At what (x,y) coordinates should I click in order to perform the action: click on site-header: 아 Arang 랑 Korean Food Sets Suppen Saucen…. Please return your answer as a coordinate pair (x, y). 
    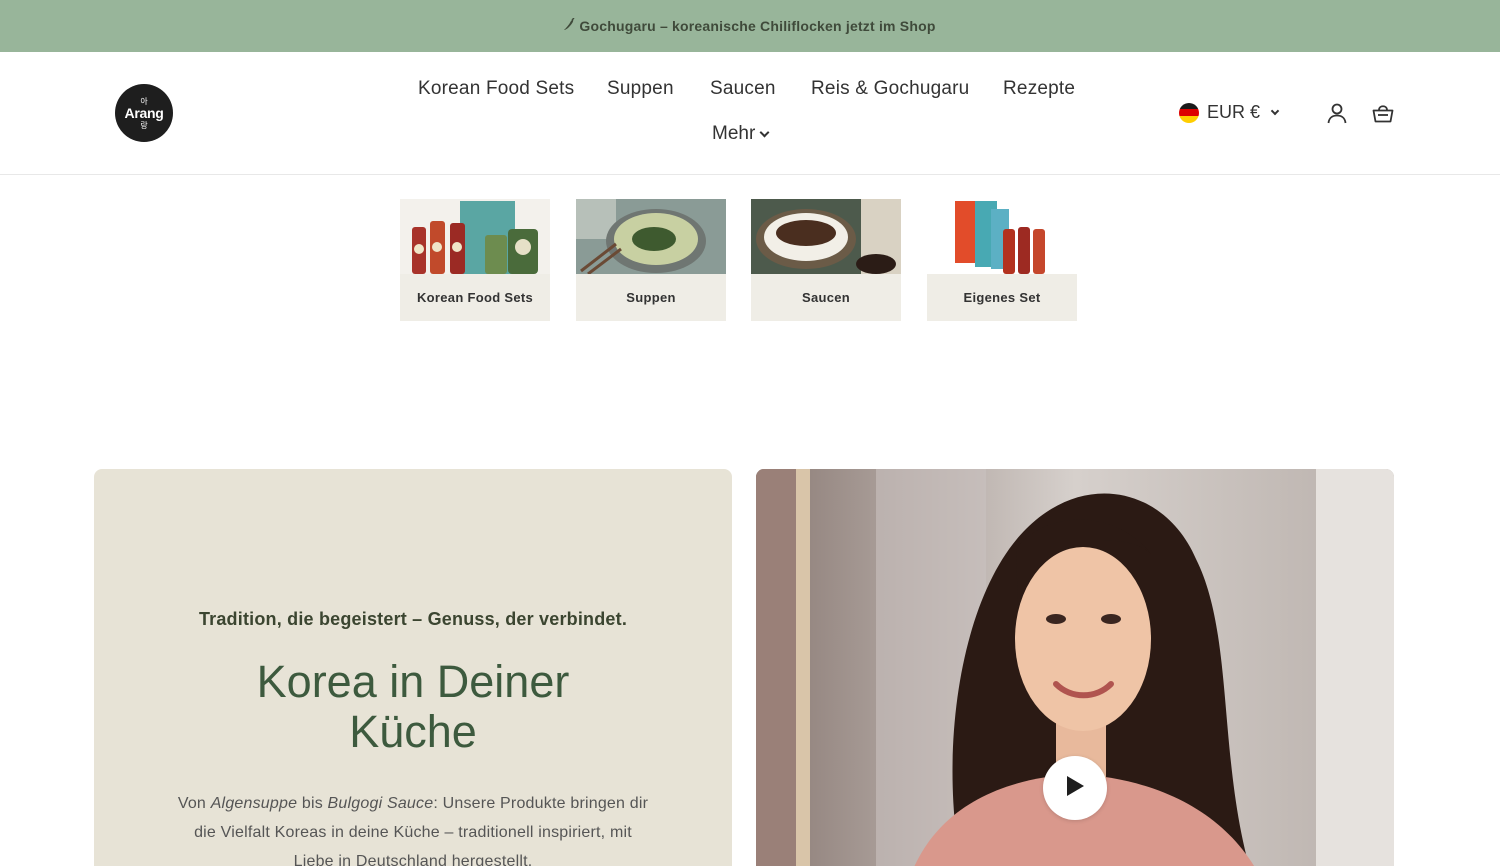
    Looking at the image, I should click on (750, 113).